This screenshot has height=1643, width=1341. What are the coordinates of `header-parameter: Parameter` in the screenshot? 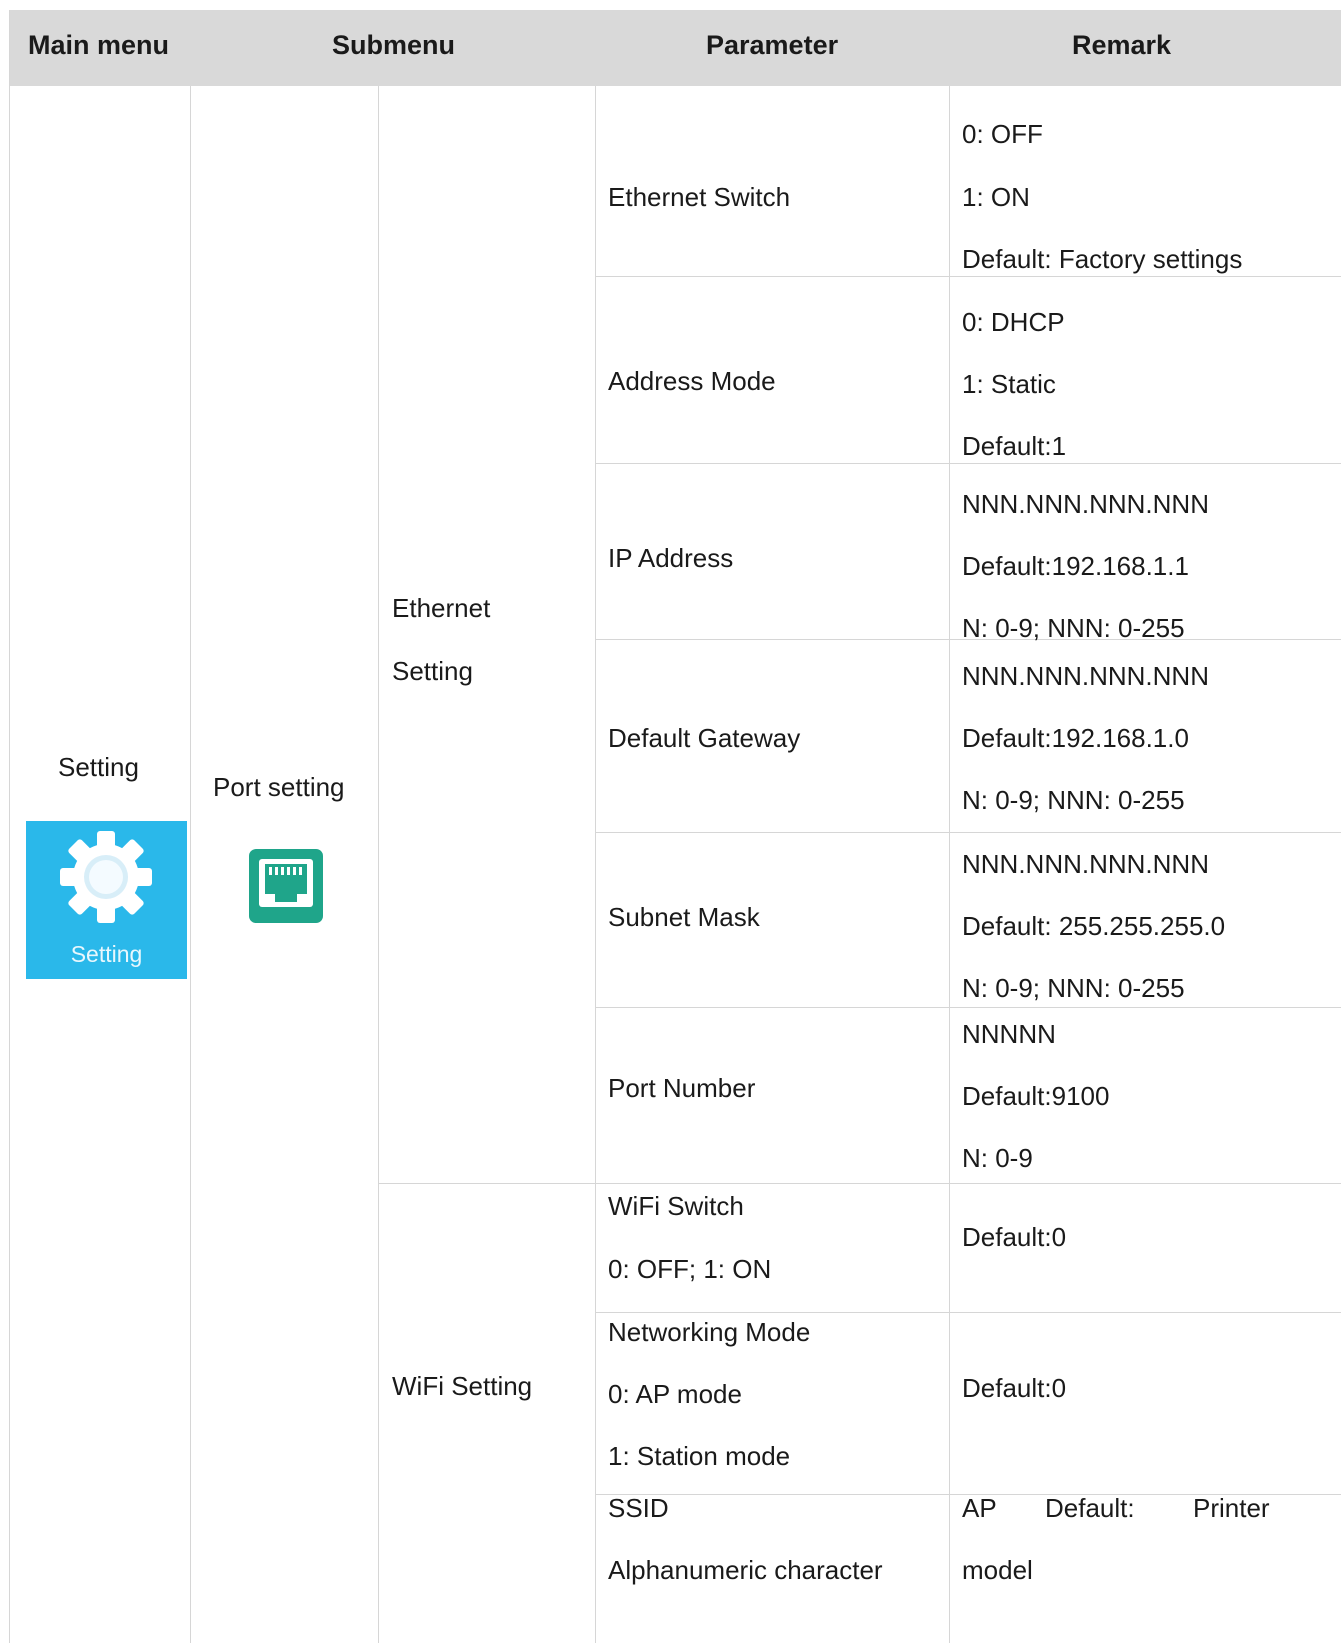 It's located at (772, 45).